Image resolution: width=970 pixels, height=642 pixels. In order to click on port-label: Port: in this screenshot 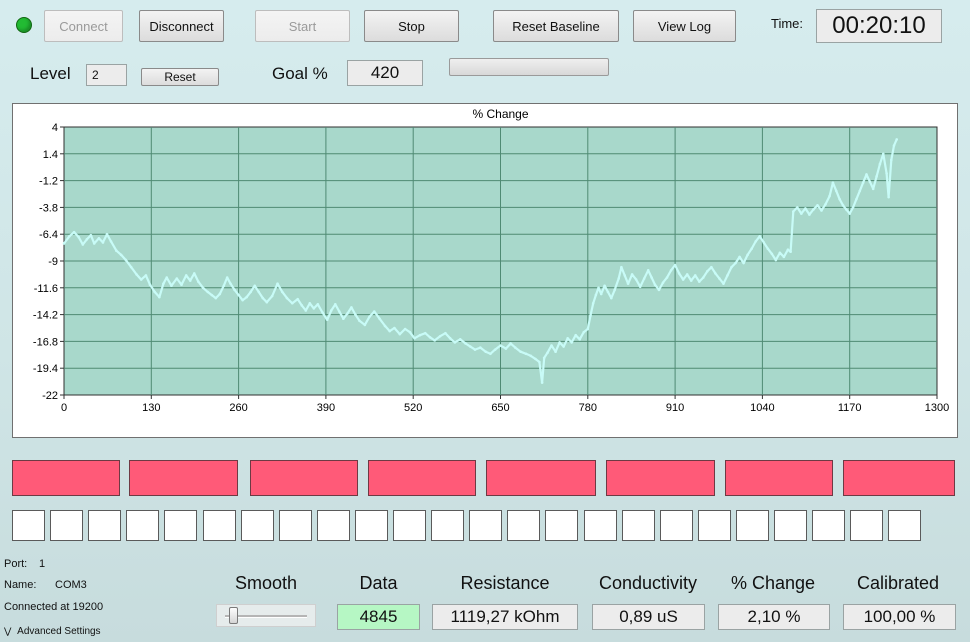, I will do `click(16, 564)`.